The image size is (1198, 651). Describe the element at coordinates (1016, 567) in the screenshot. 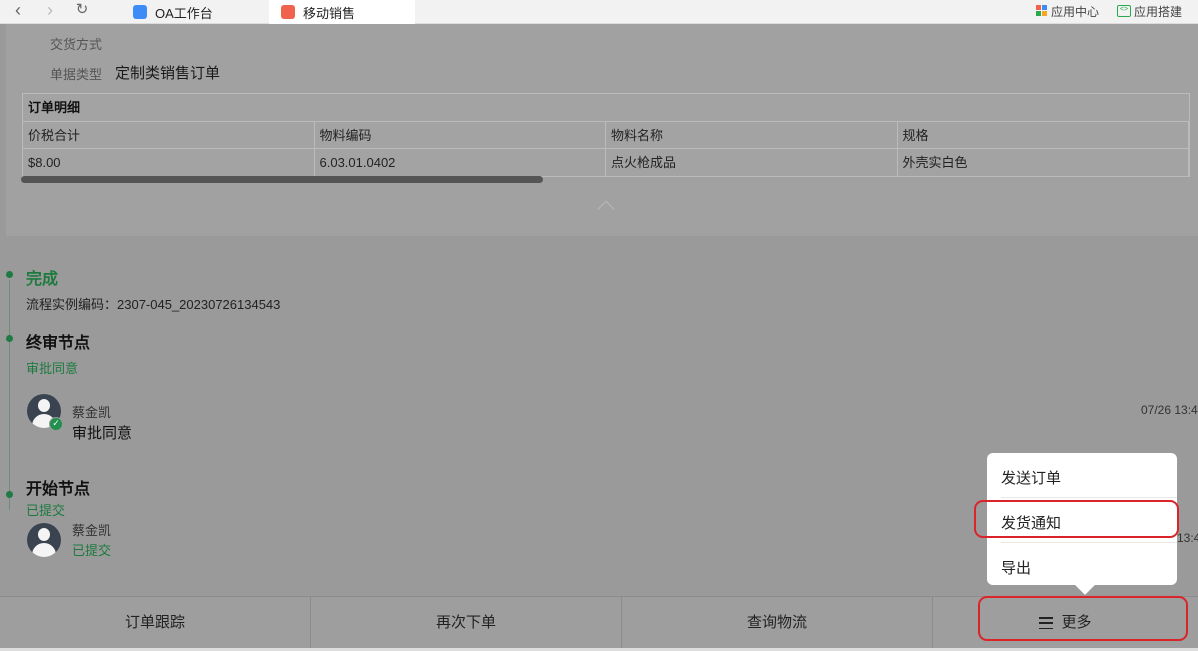

I see `menu-item-export: 导出` at that location.